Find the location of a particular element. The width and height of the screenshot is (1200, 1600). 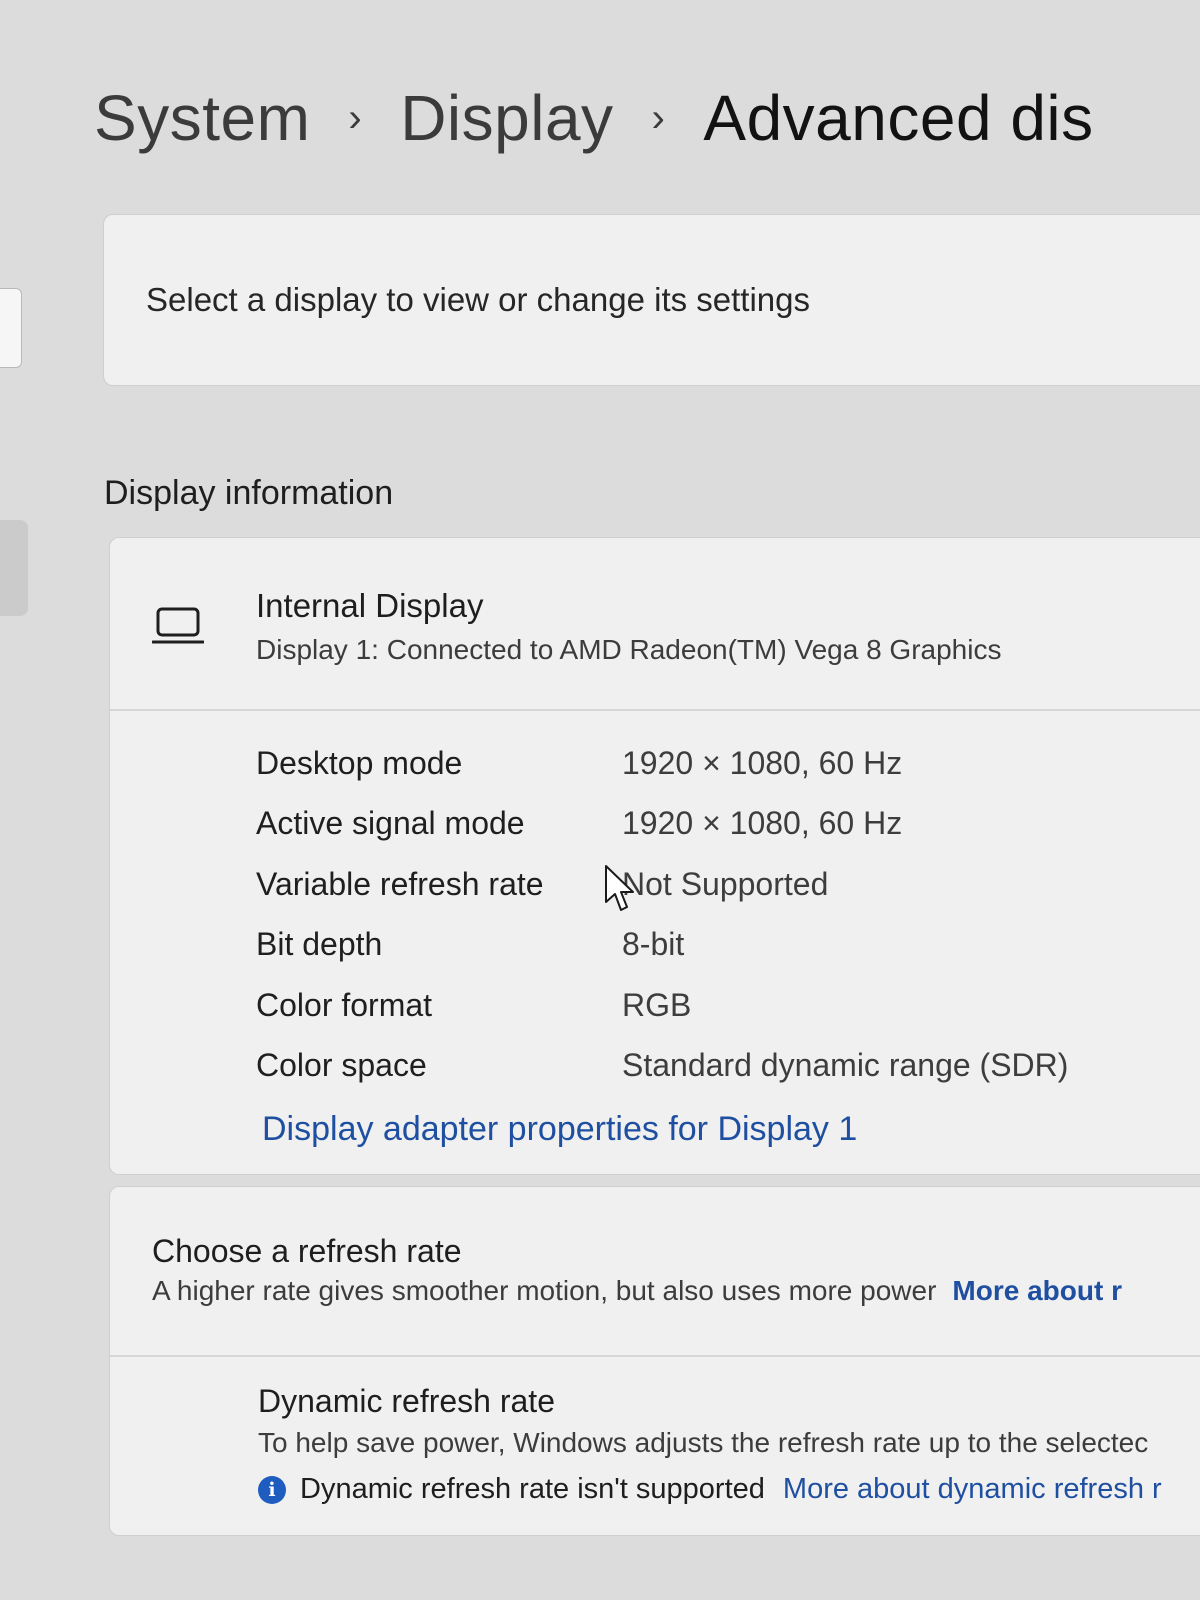

property-value: 8-bit is located at coordinates (653, 944).